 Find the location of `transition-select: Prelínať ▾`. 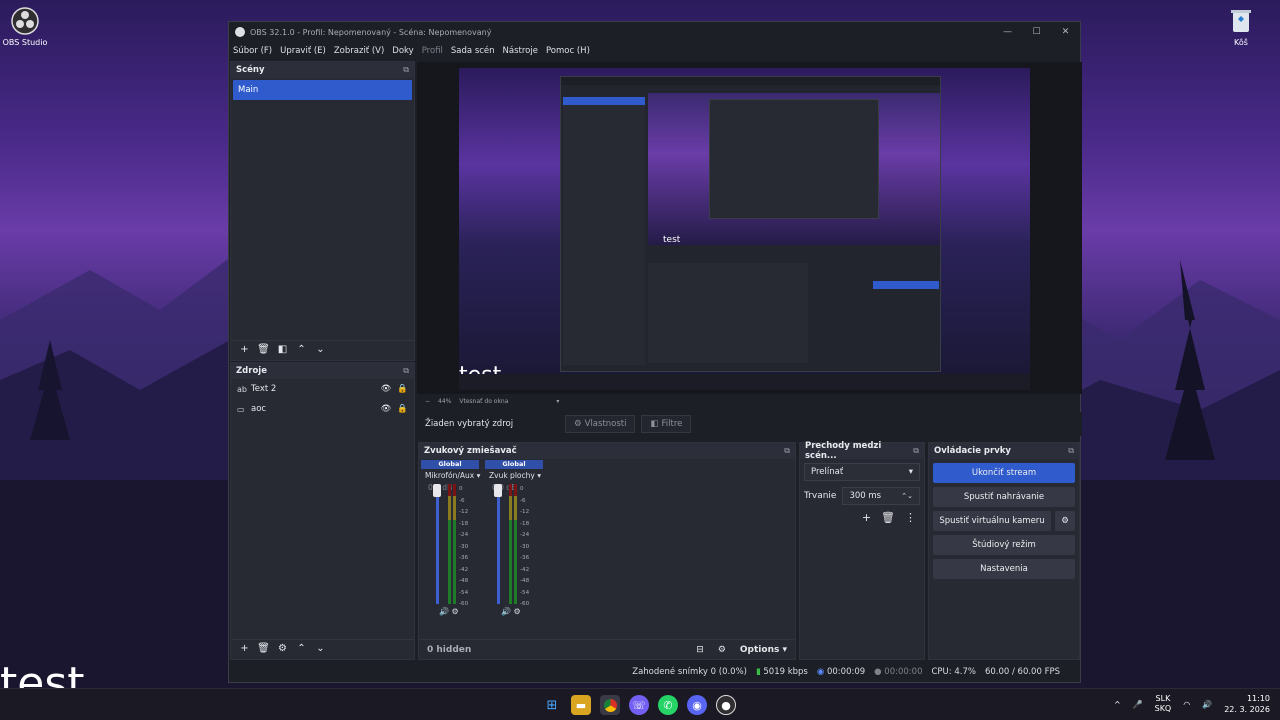

transition-select: Prelínať ▾ is located at coordinates (862, 472).